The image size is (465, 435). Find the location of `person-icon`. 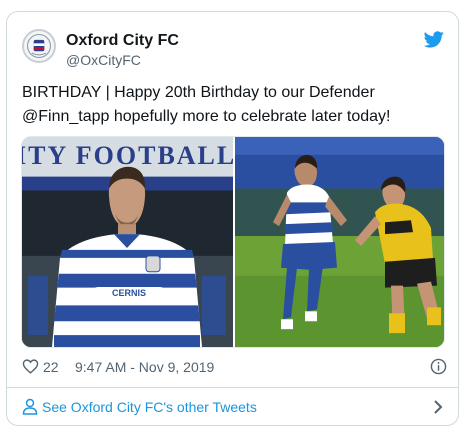

person-icon is located at coordinates (30, 406).